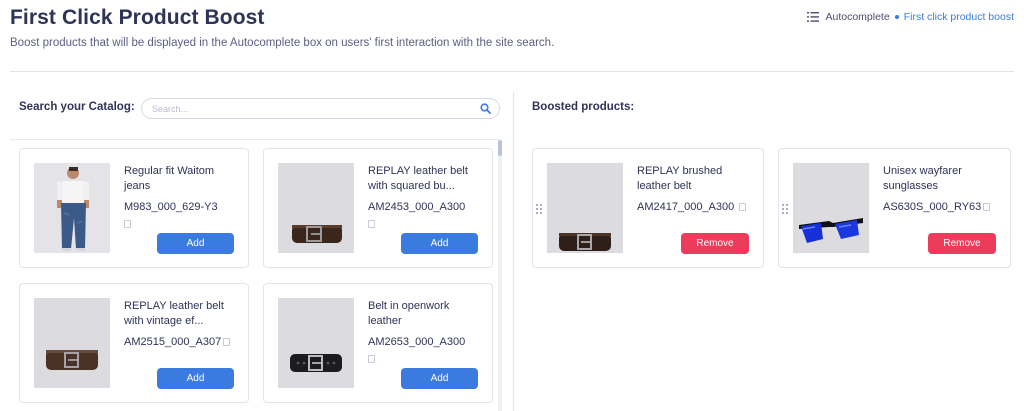 The width and height of the screenshot is (1024, 411). What do you see at coordinates (171, 207) in the screenshot?
I see `product-sku: M983_000_629-Y3` at bounding box center [171, 207].